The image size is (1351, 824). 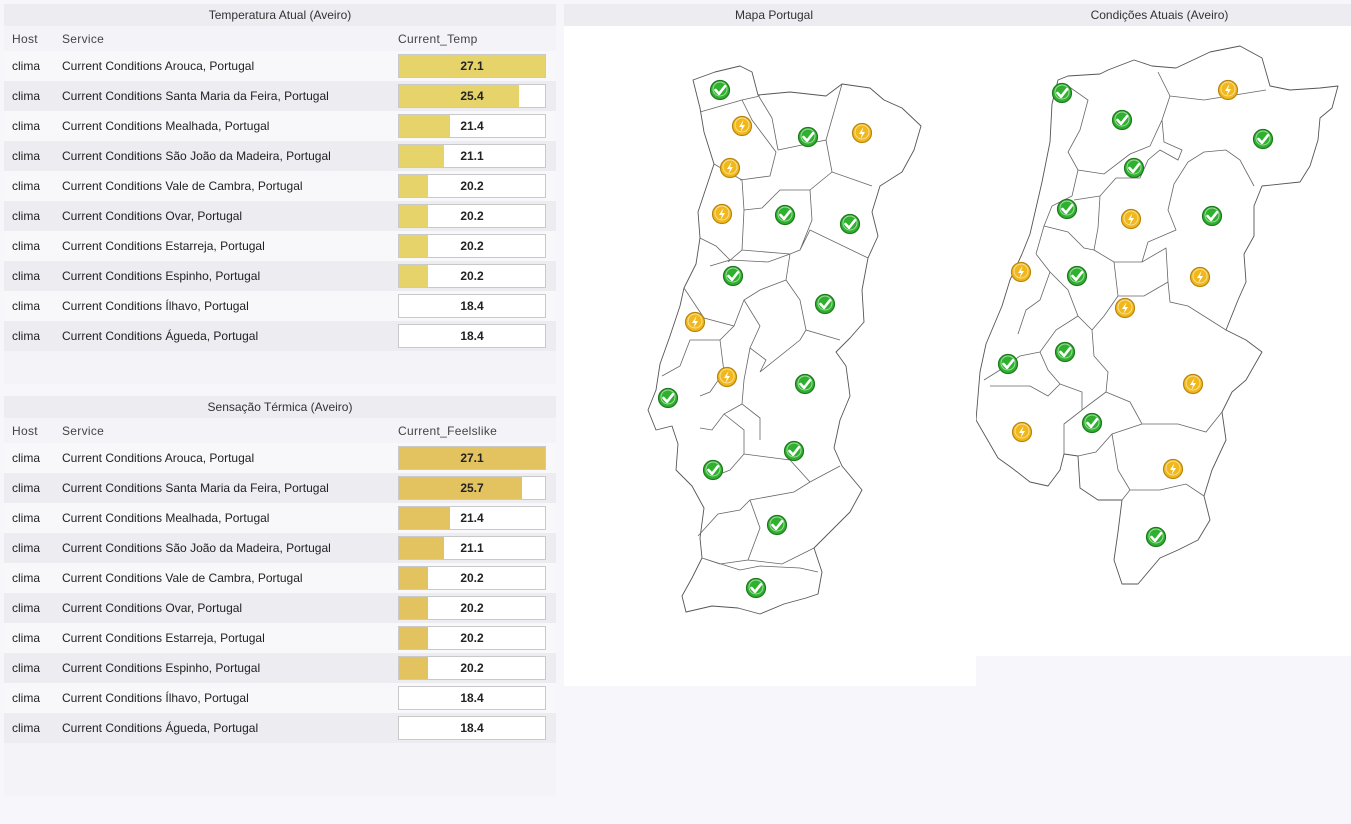 What do you see at coordinates (473, 38) in the screenshot?
I see `metric-column-header: Current_Temp` at bounding box center [473, 38].